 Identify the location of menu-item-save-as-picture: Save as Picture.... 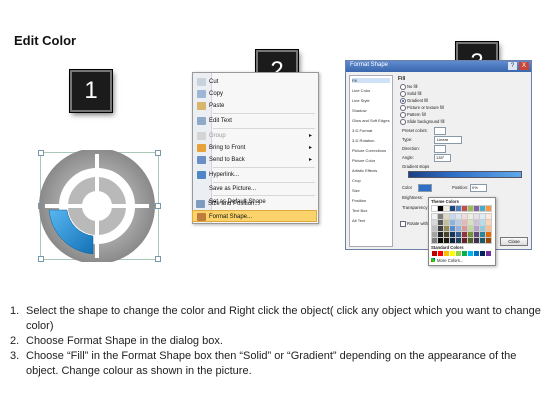
(255, 189).